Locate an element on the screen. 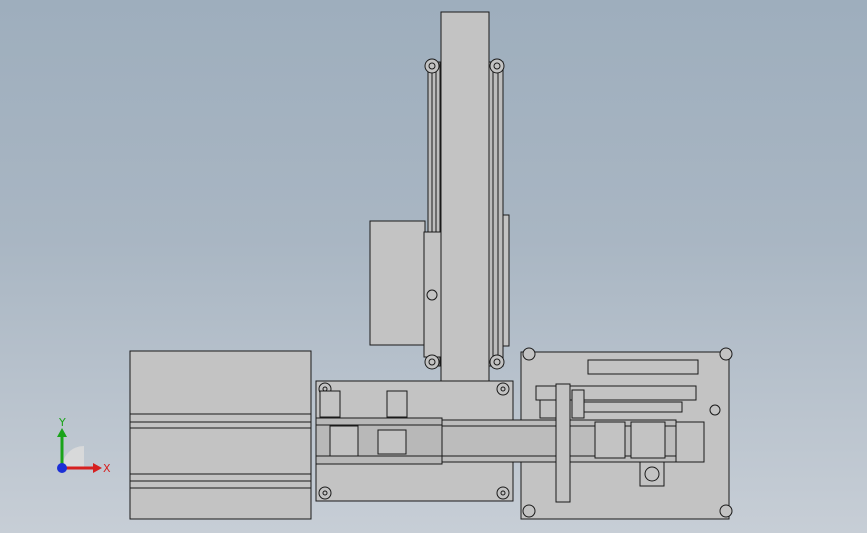 This screenshot has height=533, width=867. coordinate-triad: Y X is located at coordinates (84, 445).